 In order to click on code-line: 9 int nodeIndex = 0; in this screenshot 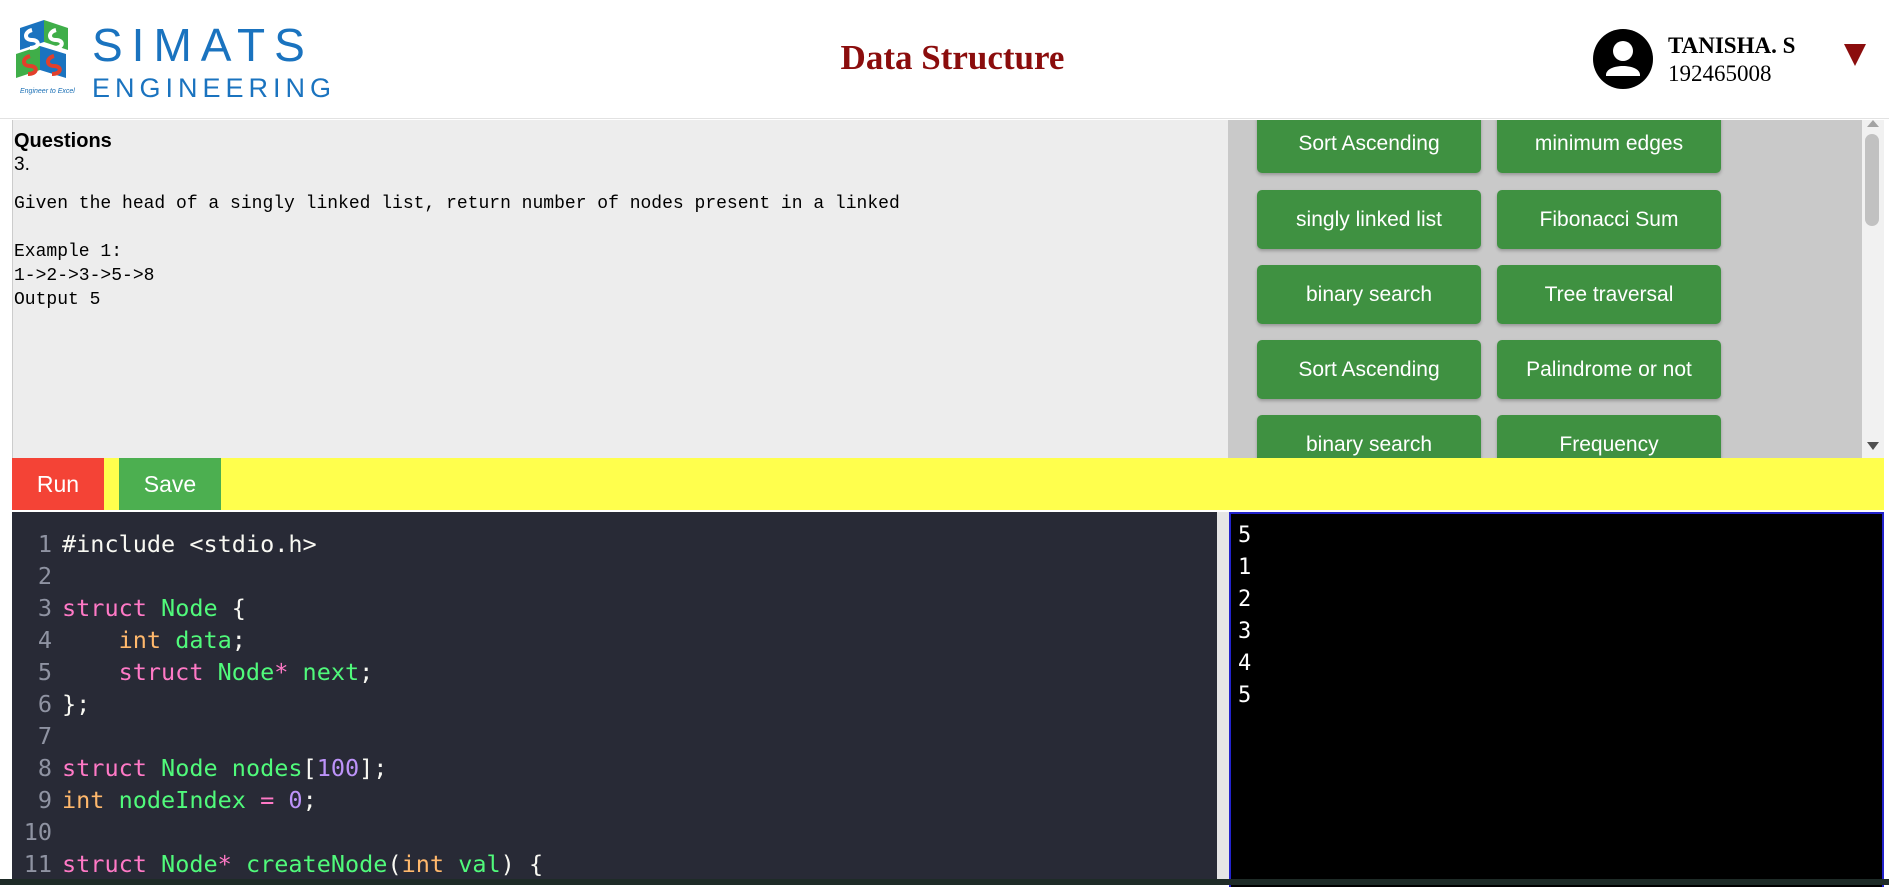, I will do `click(164, 800)`.